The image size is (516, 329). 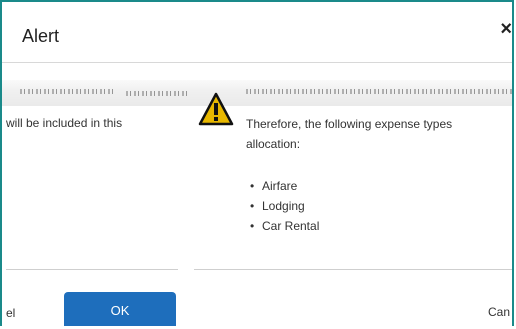 I want to click on expense-type-list: Airfare Lodging Car Rental, so click(x=284, y=206).